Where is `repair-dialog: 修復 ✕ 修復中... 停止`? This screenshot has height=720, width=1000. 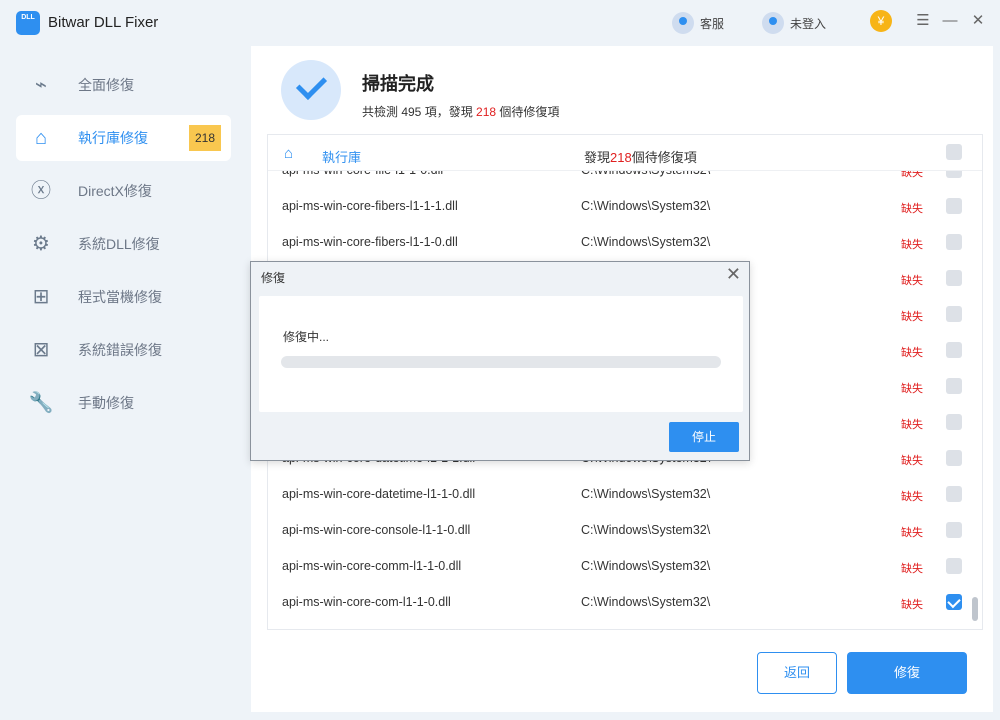
repair-dialog: 修復 ✕ 修復中... 停止 is located at coordinates (500, 361).